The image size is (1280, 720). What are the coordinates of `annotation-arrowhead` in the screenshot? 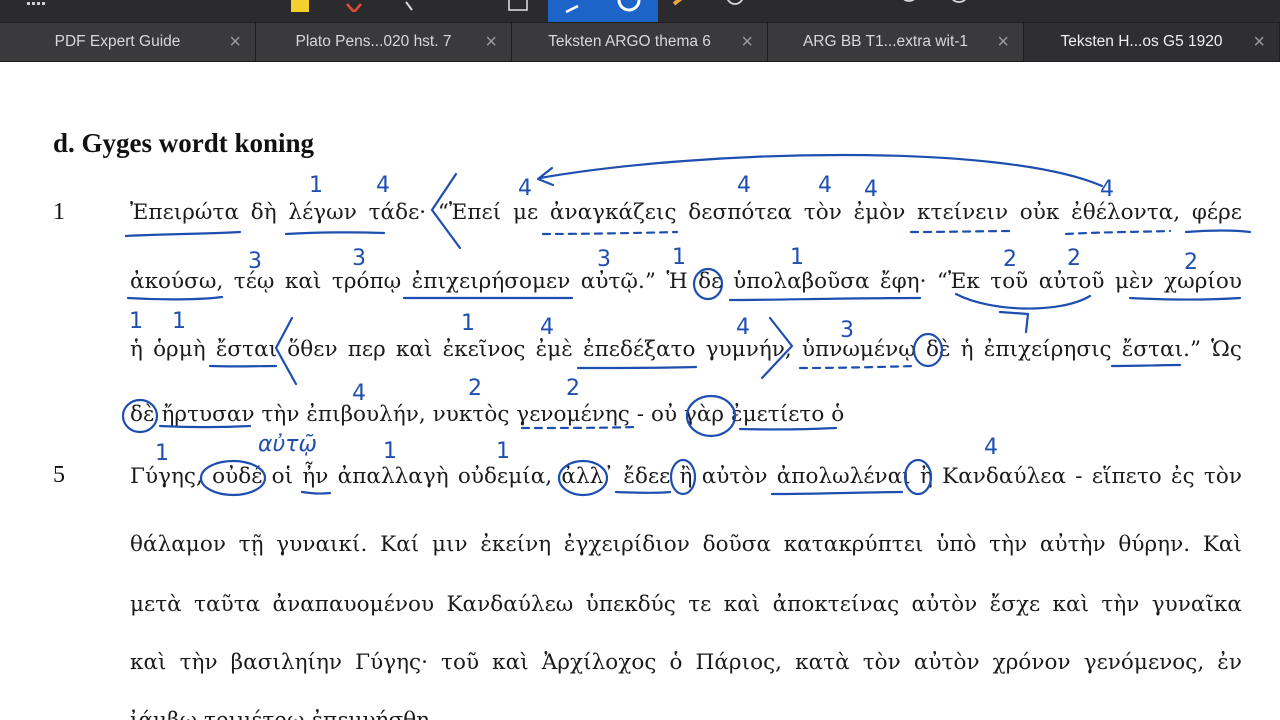 It's located at (545, 176).